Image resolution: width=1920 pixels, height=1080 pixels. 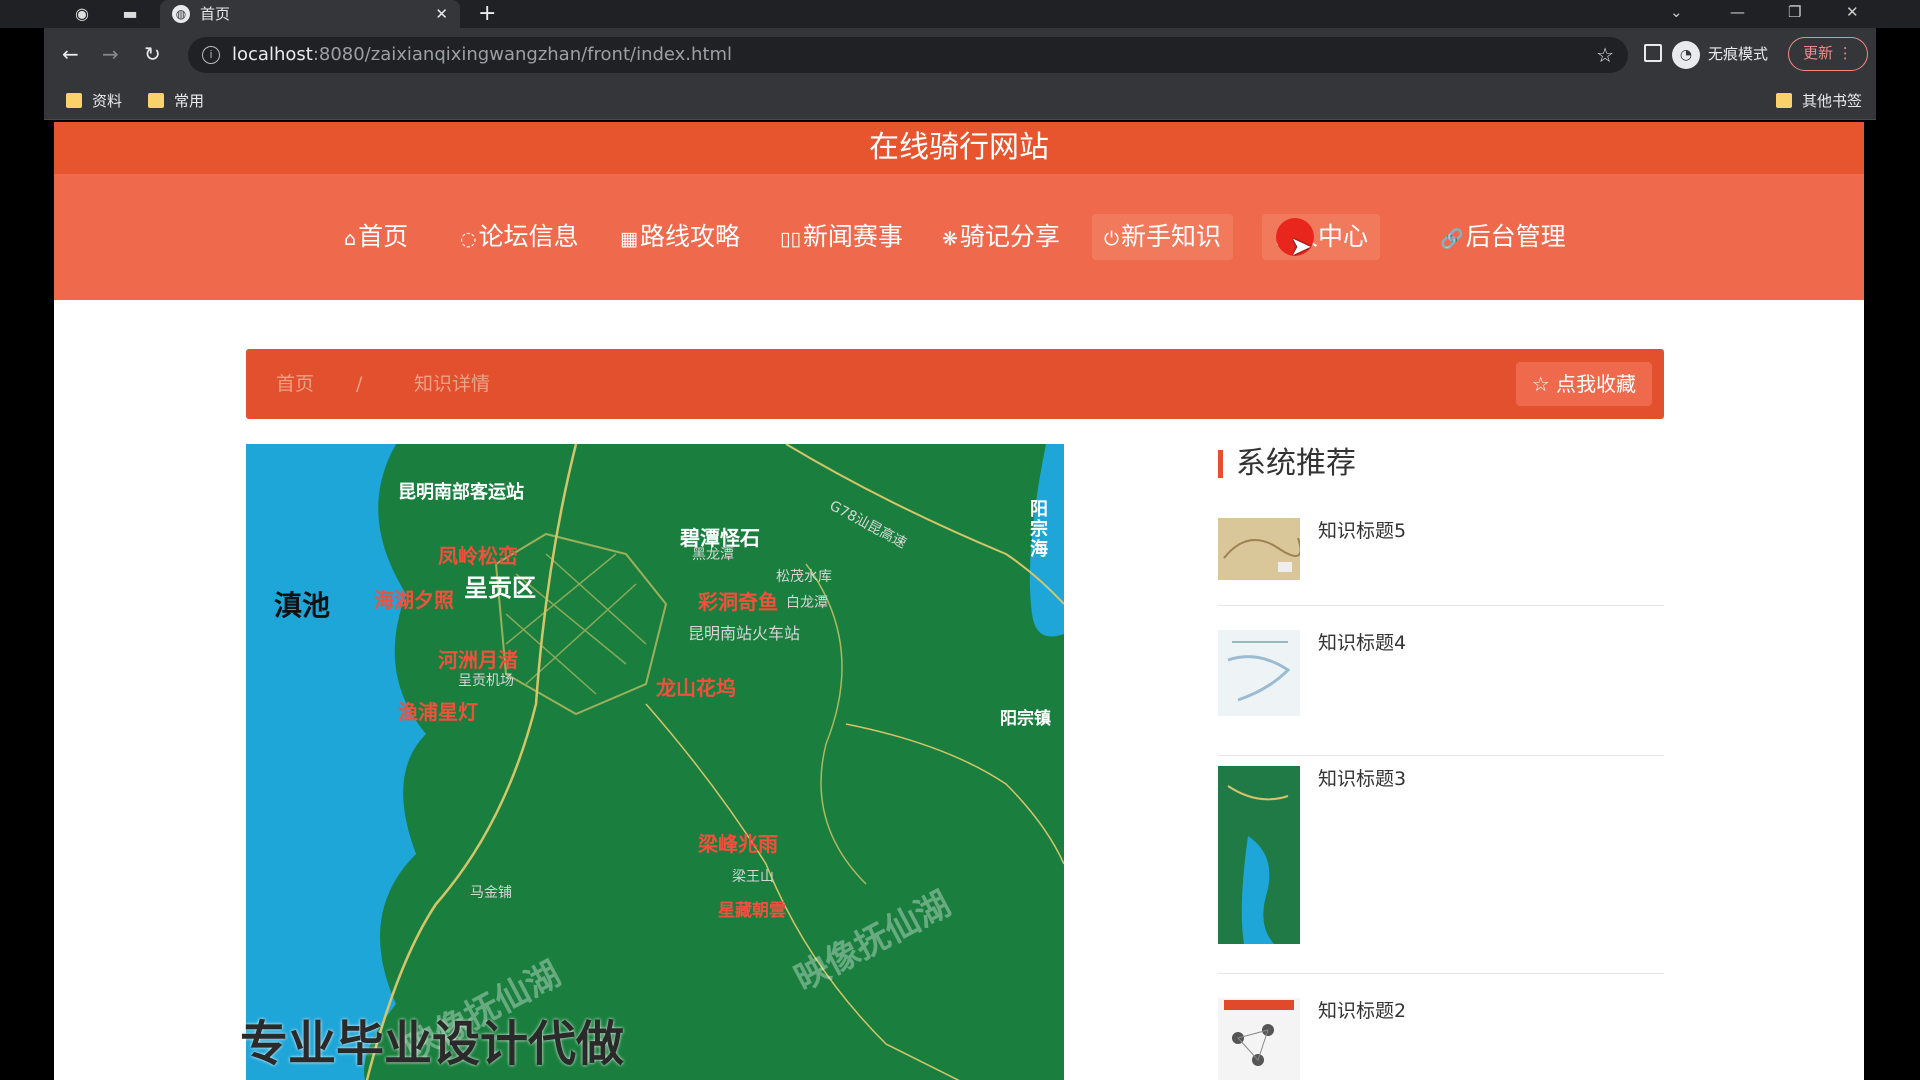 I want to click on link-icon: 🔗, so click(x=1452, y=239).